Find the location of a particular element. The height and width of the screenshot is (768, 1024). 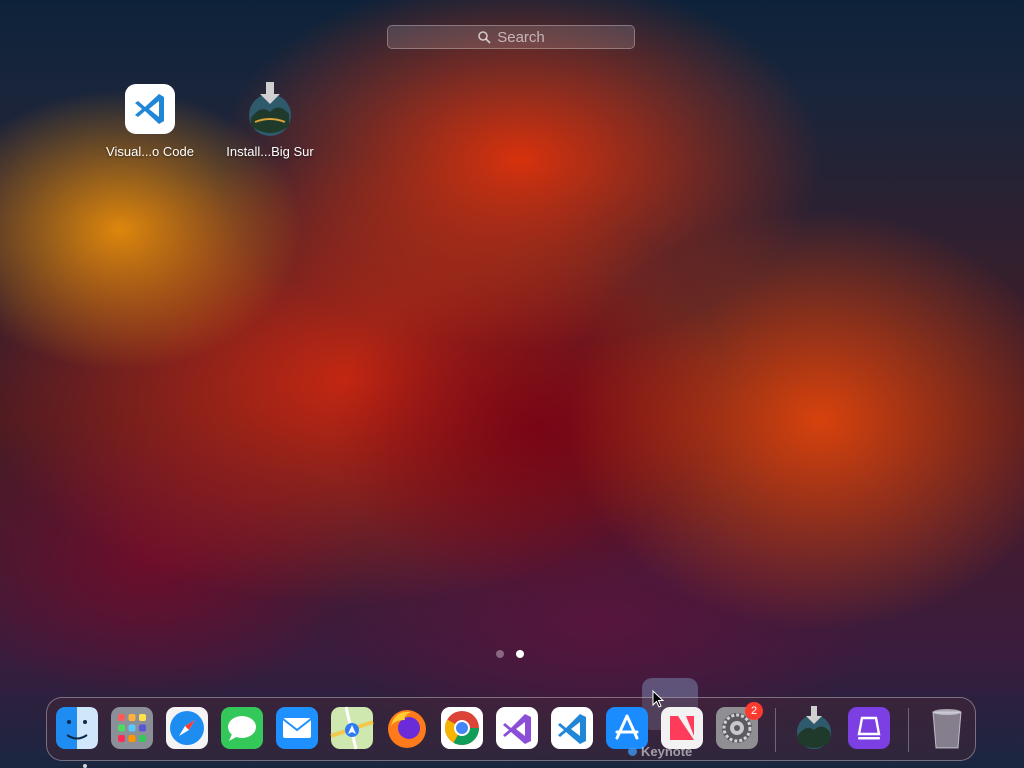

dock-item-launchpad is located at coordinates (132, 728).